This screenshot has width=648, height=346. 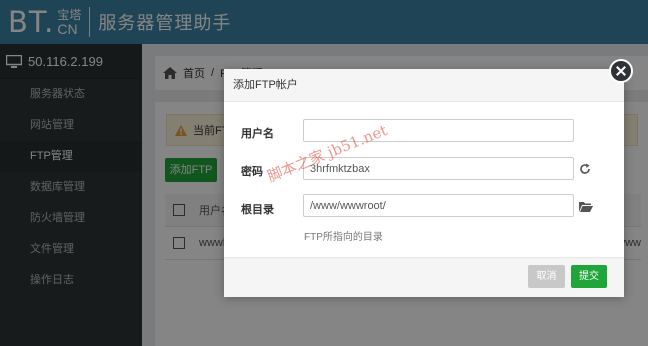 What do you see at coordinates (257, 210) in the screenshot?
I see `rootdir-label: 根目录` at bounding box center [257, 210].